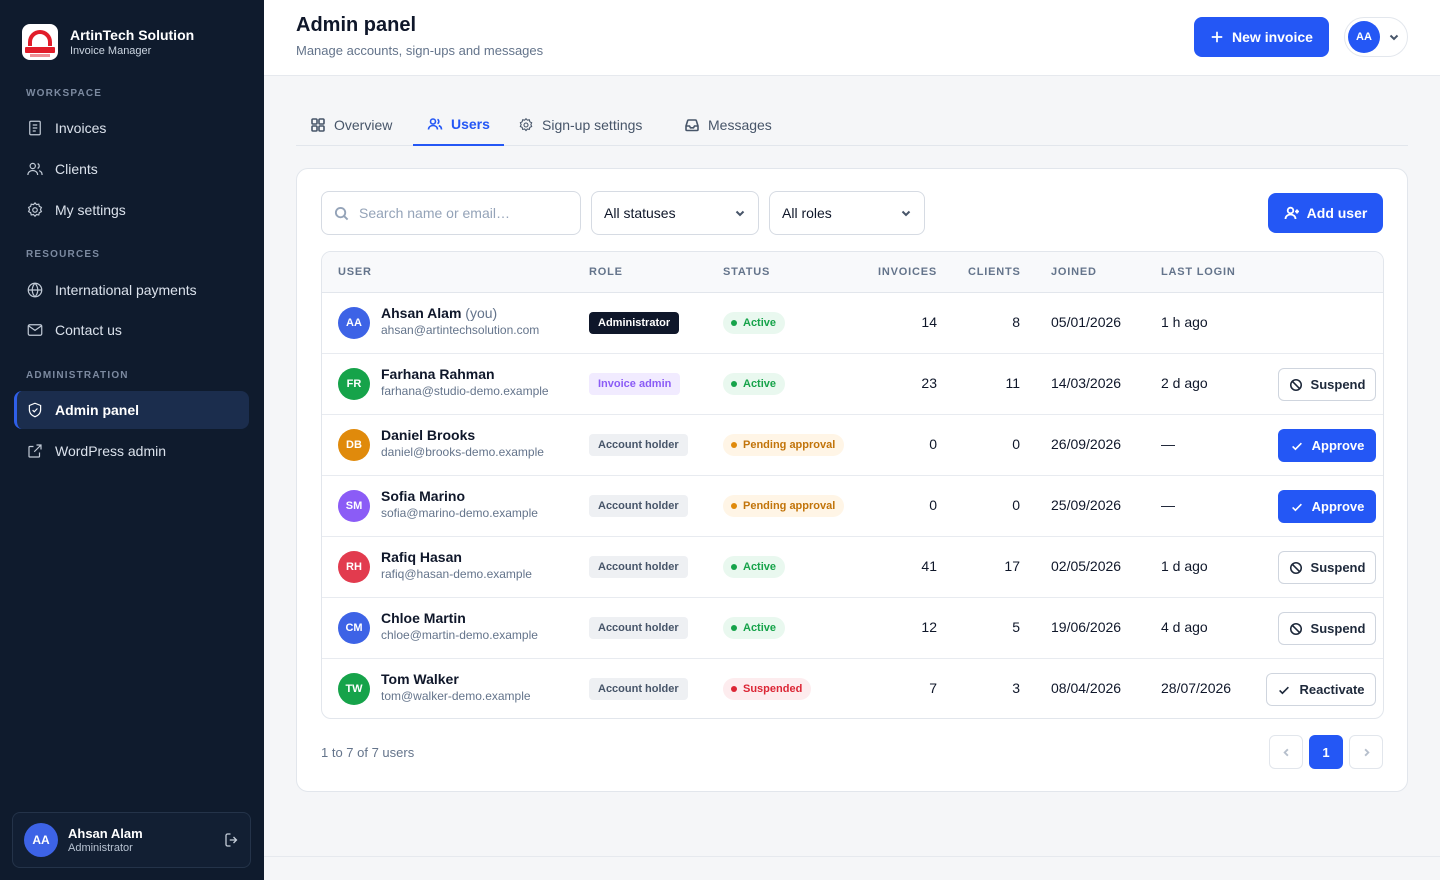  What do you see at coordinates (1168, 505) in the screenshot?
I see `last-login: —` at bounding box center [1168, 505].